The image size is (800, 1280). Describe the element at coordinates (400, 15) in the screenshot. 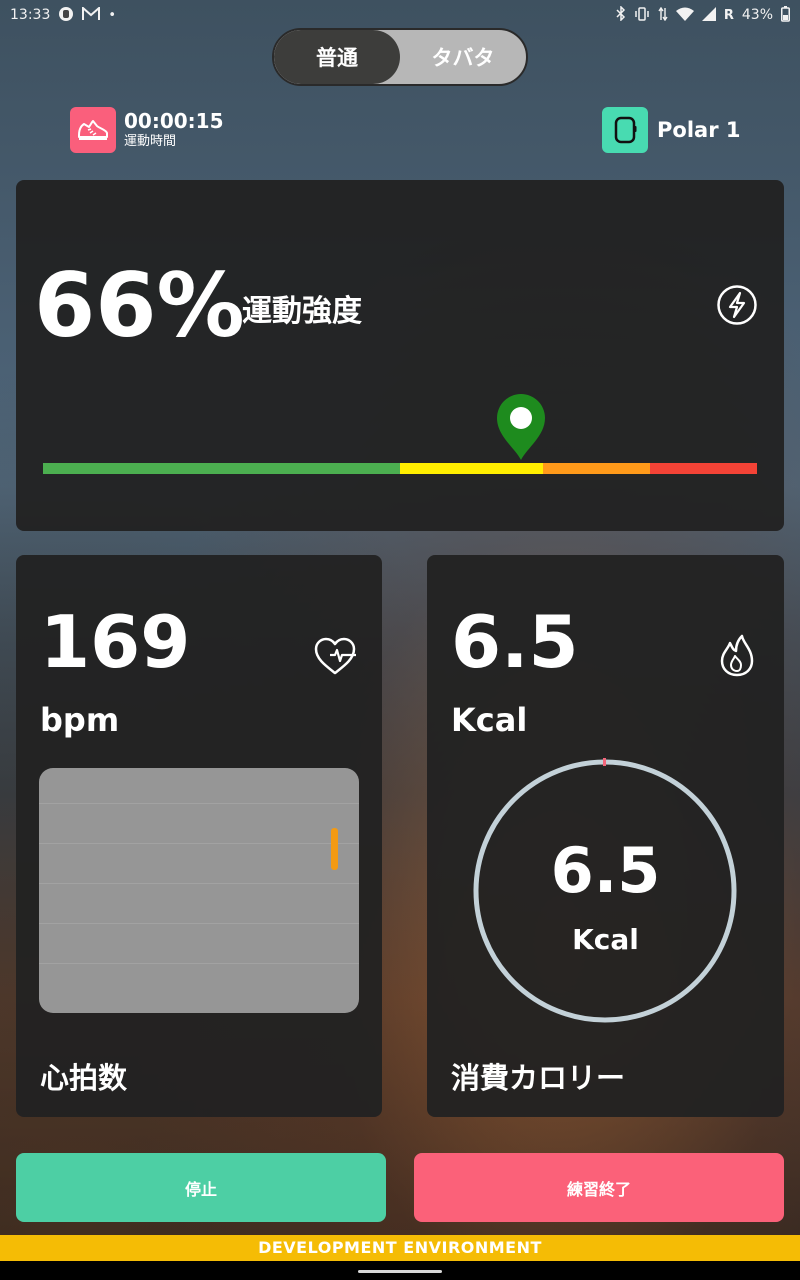

I see `status-bar: 13:33 • R 43%` at that location.